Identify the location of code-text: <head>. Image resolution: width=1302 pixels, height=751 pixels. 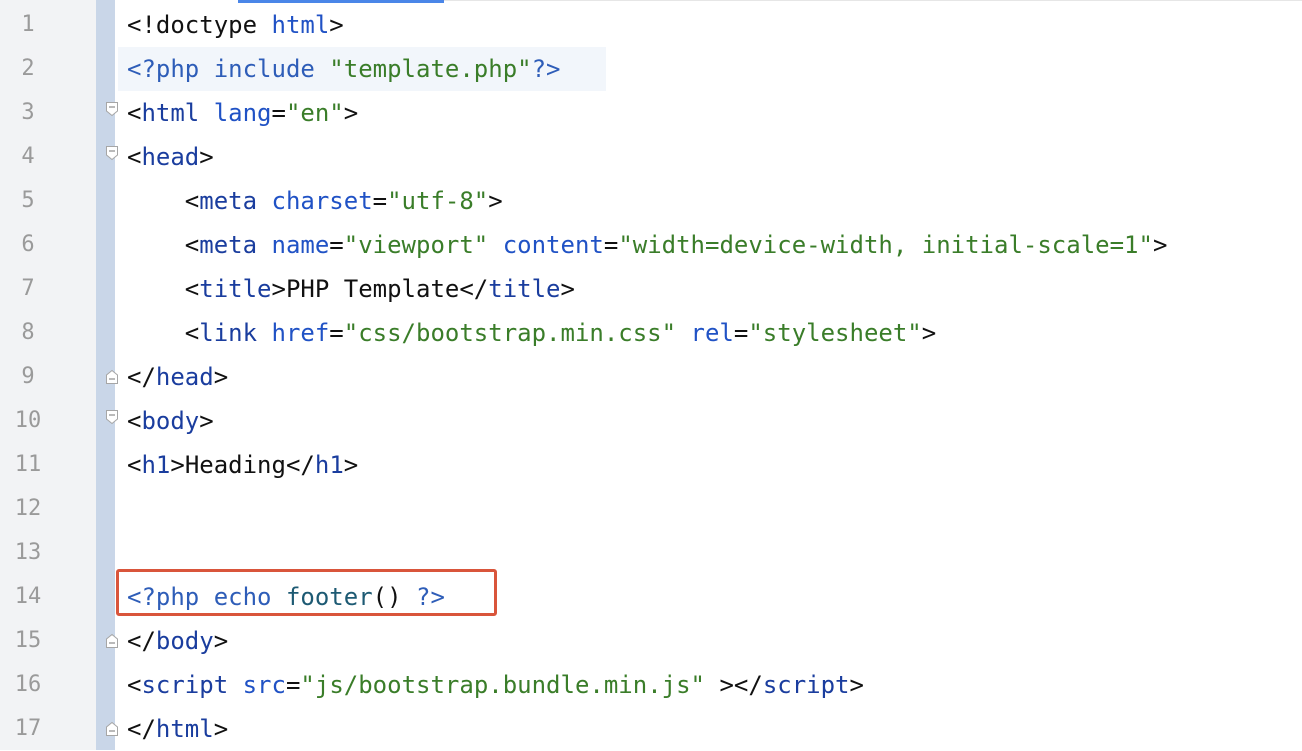
(170, 157).